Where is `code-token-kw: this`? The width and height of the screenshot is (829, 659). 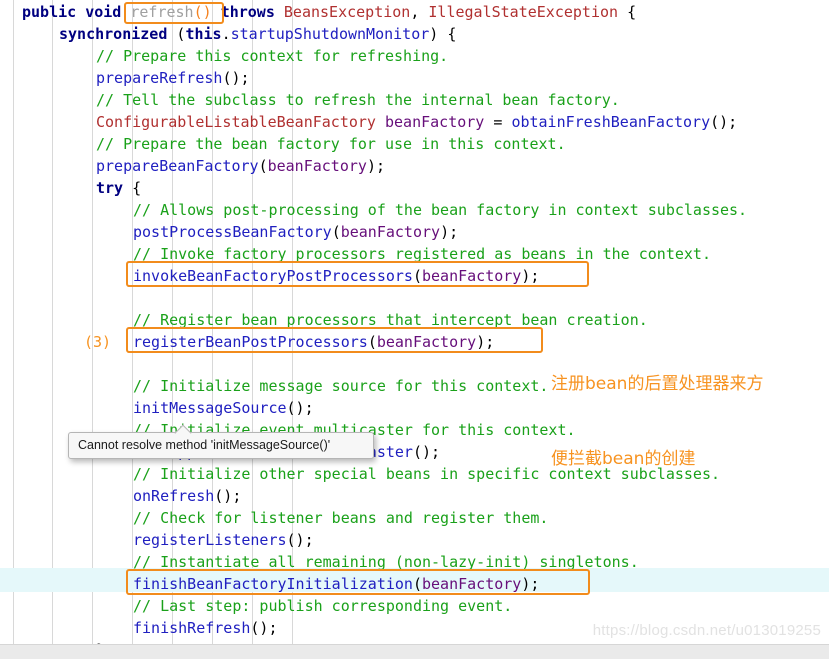
code-token-kw: this is located at coordinates (203, 34).